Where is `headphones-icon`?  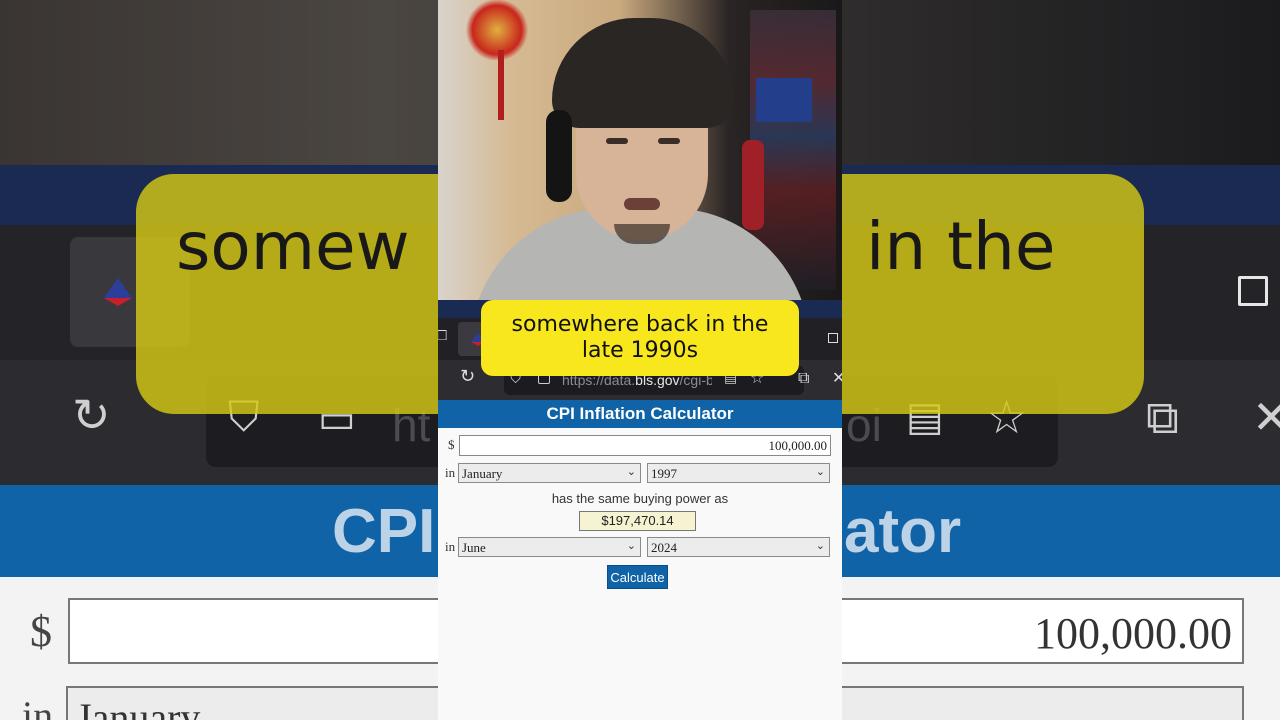
headphones-icon is located at coordinates (559, 156).